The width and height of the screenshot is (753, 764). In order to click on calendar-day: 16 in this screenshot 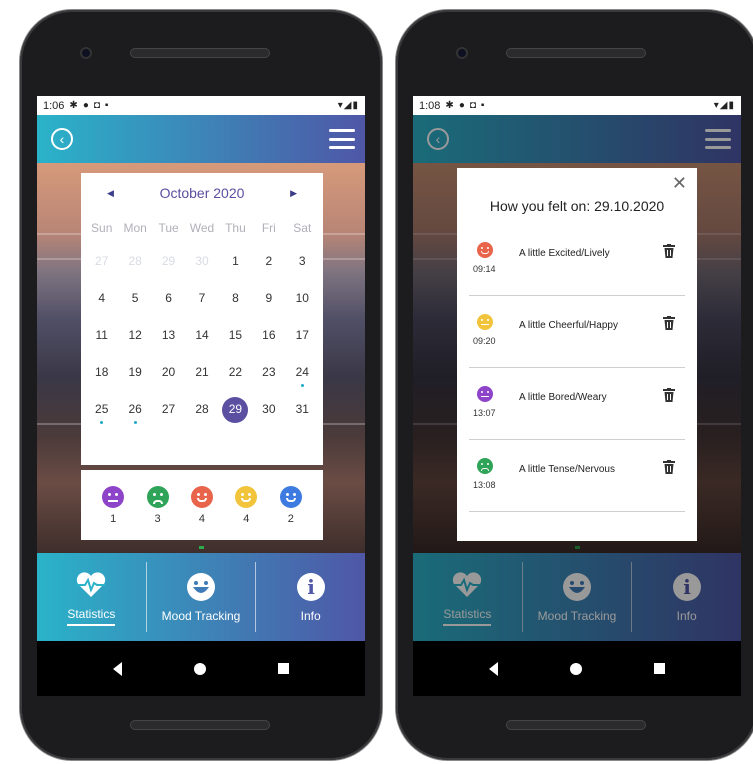, I will do `click(268, 335)`.